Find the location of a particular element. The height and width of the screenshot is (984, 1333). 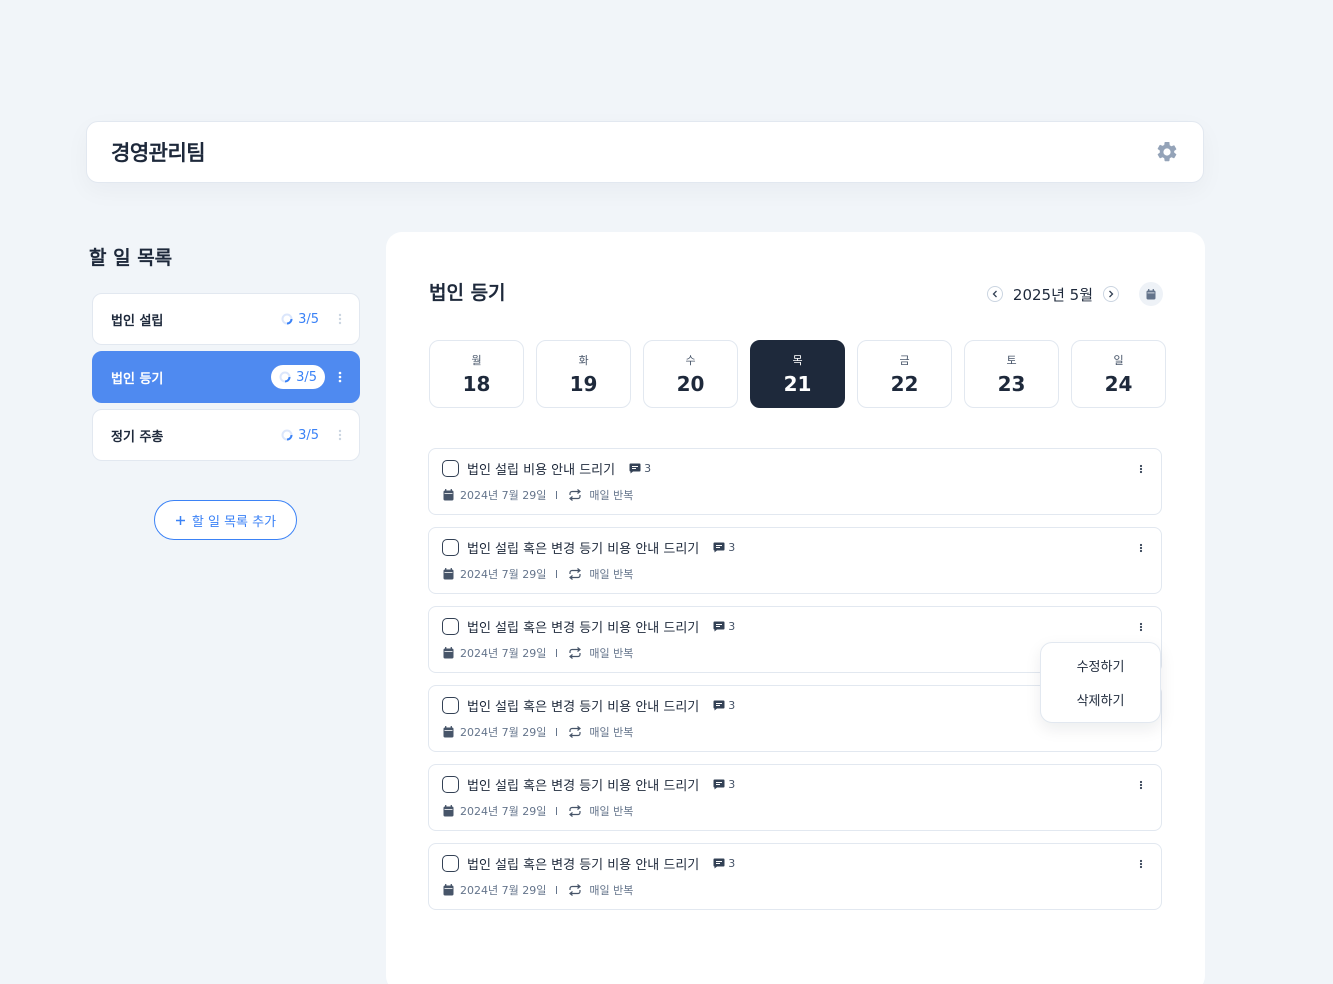

day-friday: 금 22 is located at coordinates (904, 374).